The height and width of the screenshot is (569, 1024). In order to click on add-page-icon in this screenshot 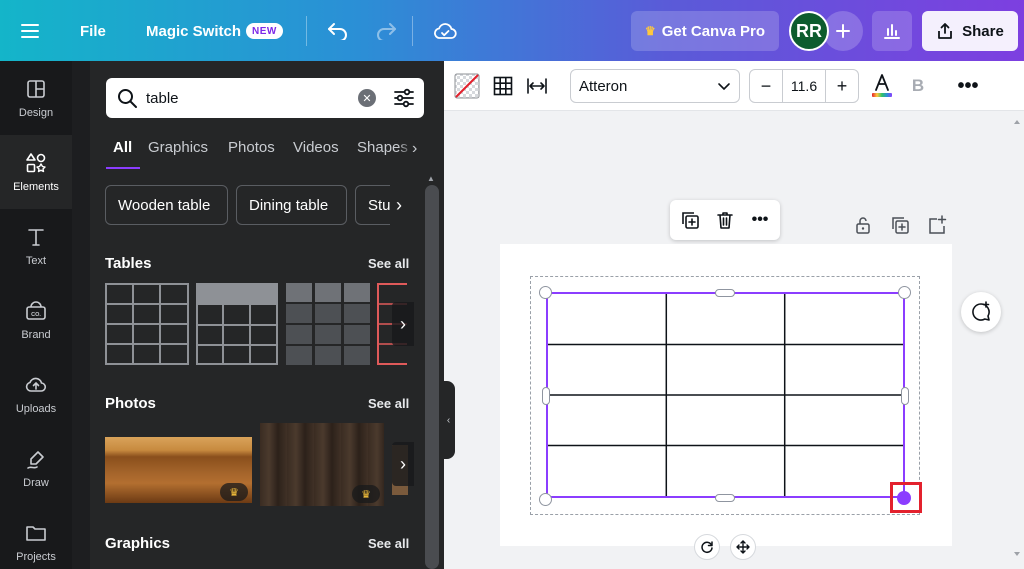, I will do `click(937, 225)`.